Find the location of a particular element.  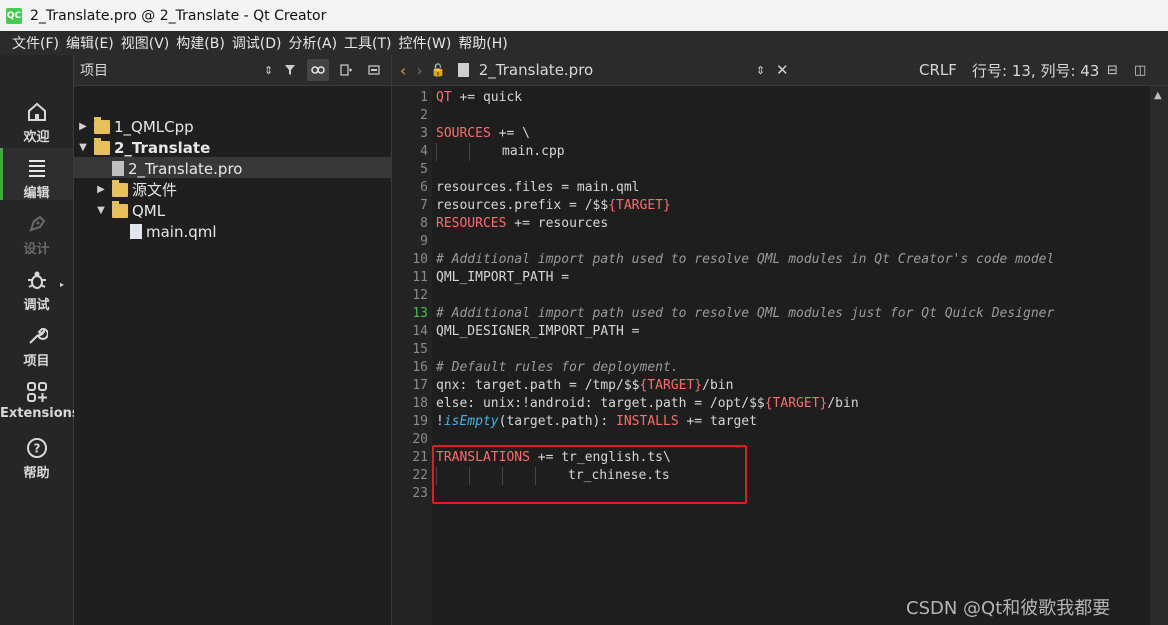

menu-tools: 工具(T) is located at coordinates (371, 43).